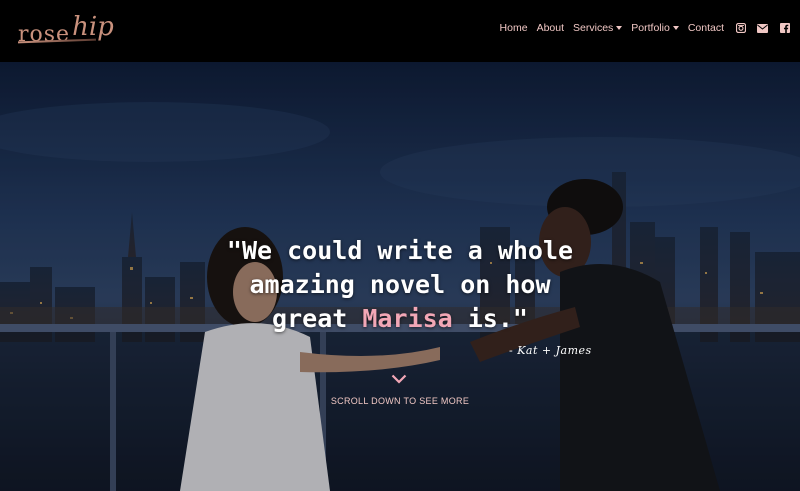 This screenshot has width=800, height=491. I want to click on main-nav: Home About Services Portfolio Contact, so click(640, 28).